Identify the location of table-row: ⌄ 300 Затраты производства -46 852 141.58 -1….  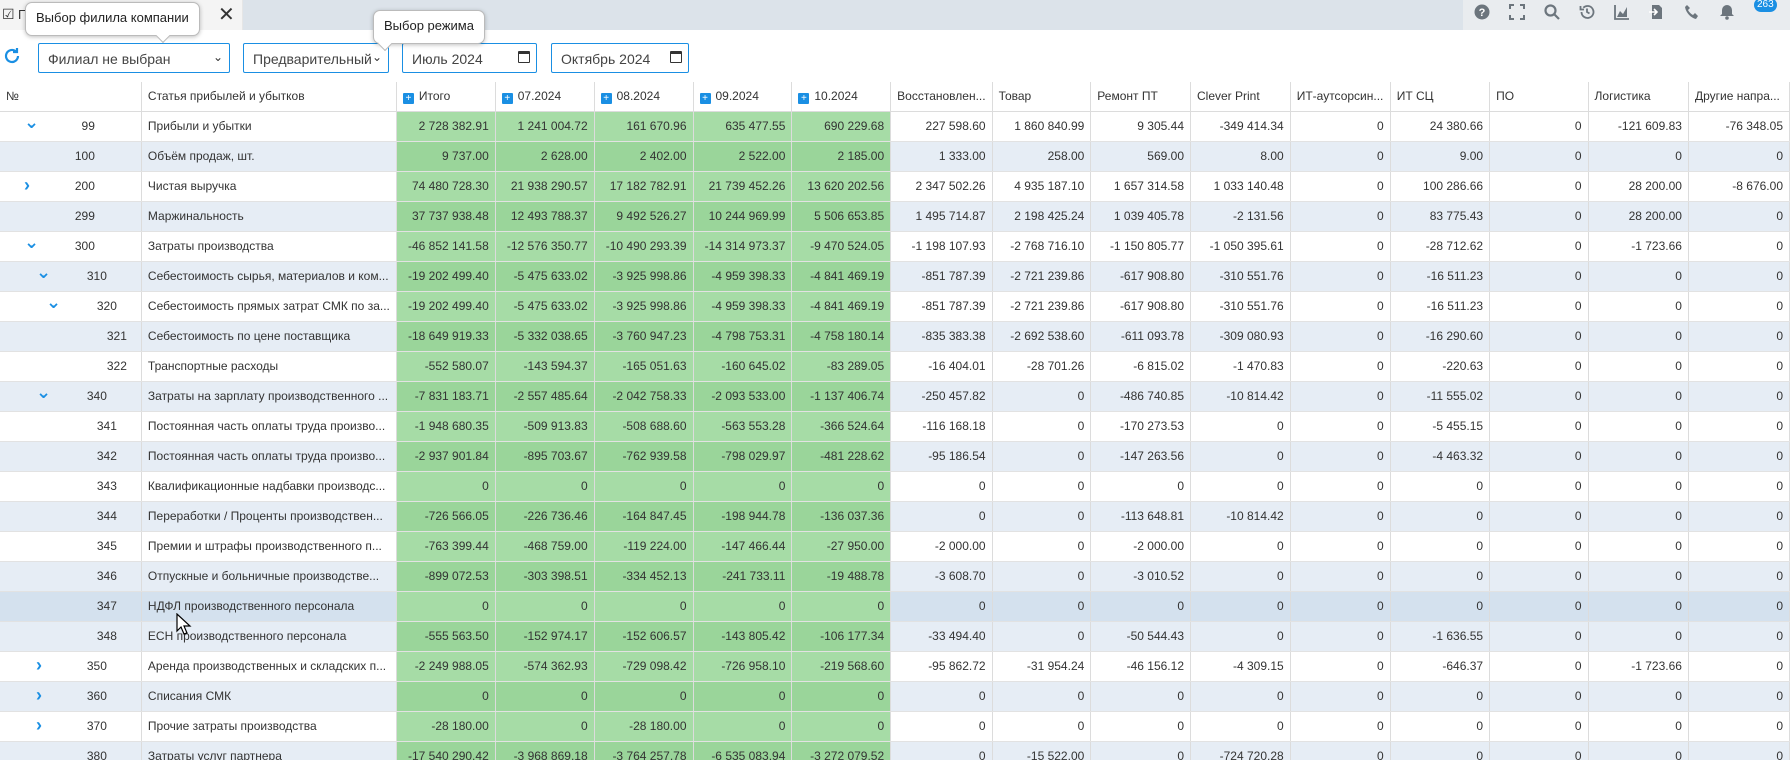
(895, 246).